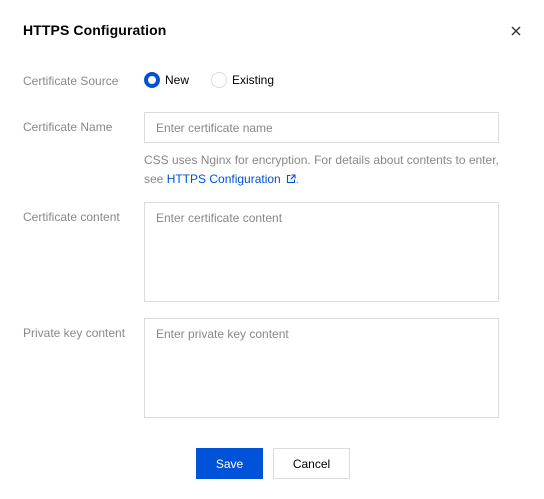  I want to click on radio-button-existing, so click(219, 80).